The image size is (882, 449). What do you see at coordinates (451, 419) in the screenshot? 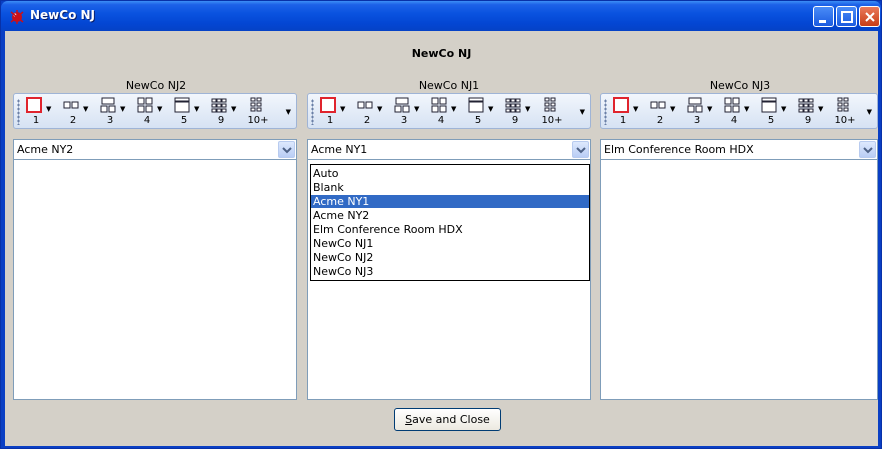
I see `save-button-label: ave and Close` at bounding box center [451, 419].